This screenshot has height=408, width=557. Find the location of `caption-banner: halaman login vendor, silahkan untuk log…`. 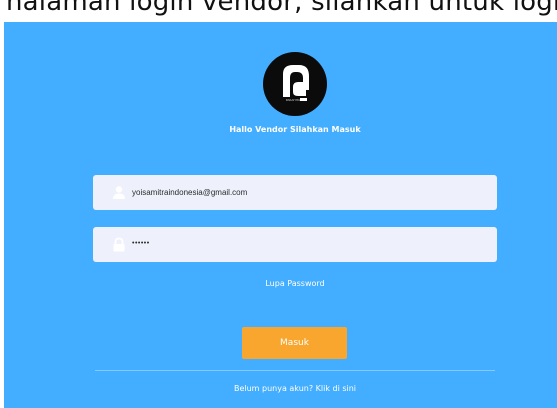

caption-banner: halaman login vendor, silahkan untuk log… is located at coordinates (278, 11).